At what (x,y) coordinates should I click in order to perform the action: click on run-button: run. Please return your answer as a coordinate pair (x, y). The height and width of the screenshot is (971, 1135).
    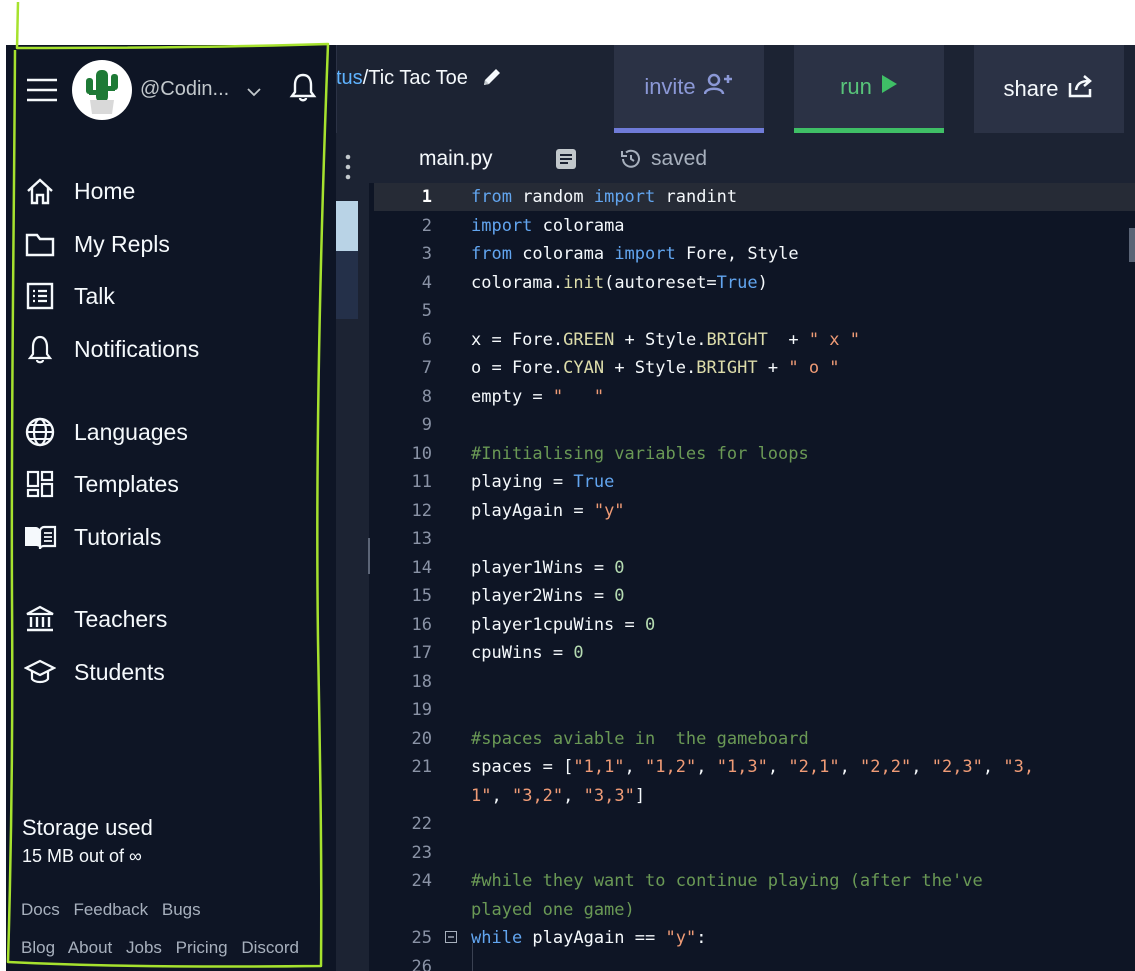
    Looking at the image, I should click on (869, 89).